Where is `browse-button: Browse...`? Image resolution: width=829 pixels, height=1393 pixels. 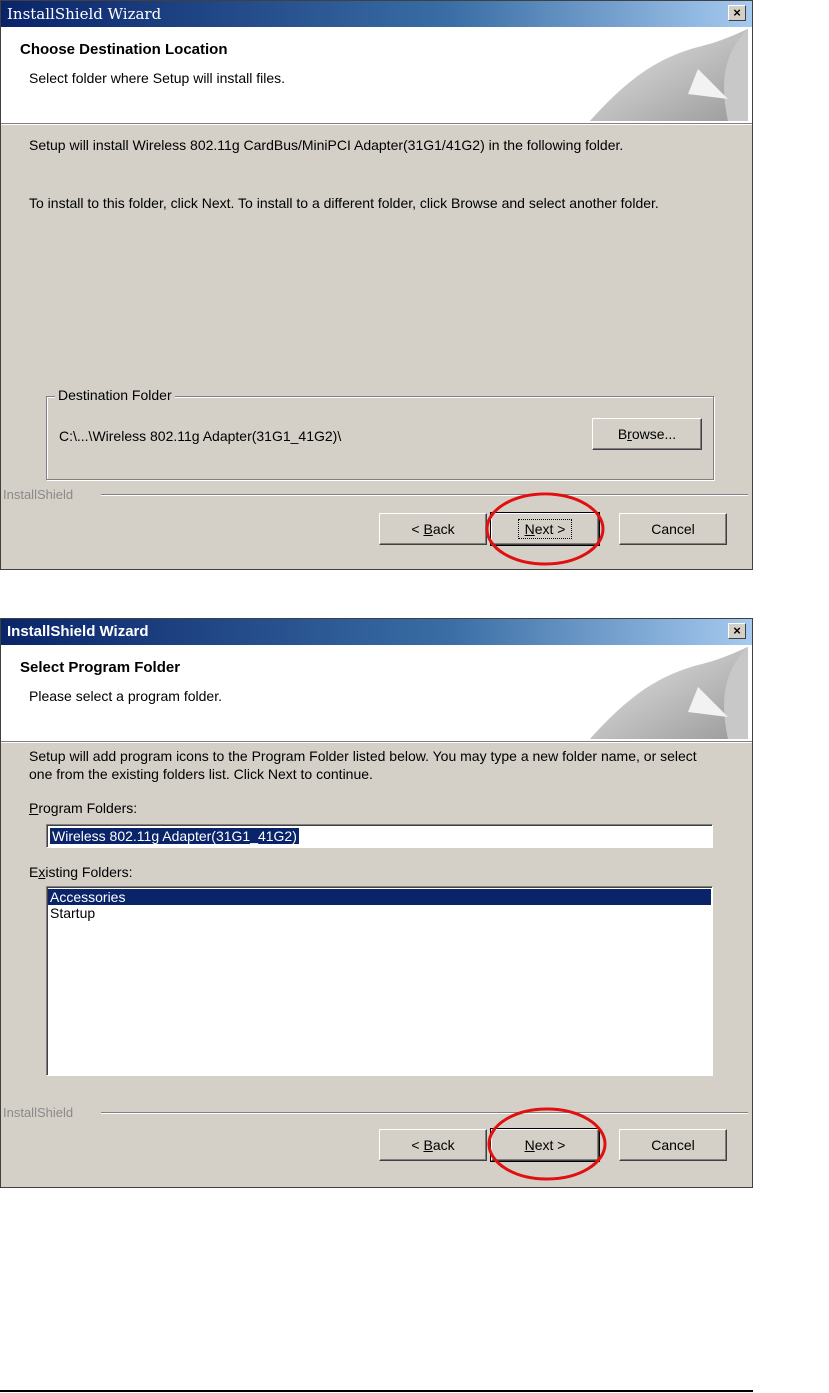 browse-button: Browse... is located at coordinates (647, 434).